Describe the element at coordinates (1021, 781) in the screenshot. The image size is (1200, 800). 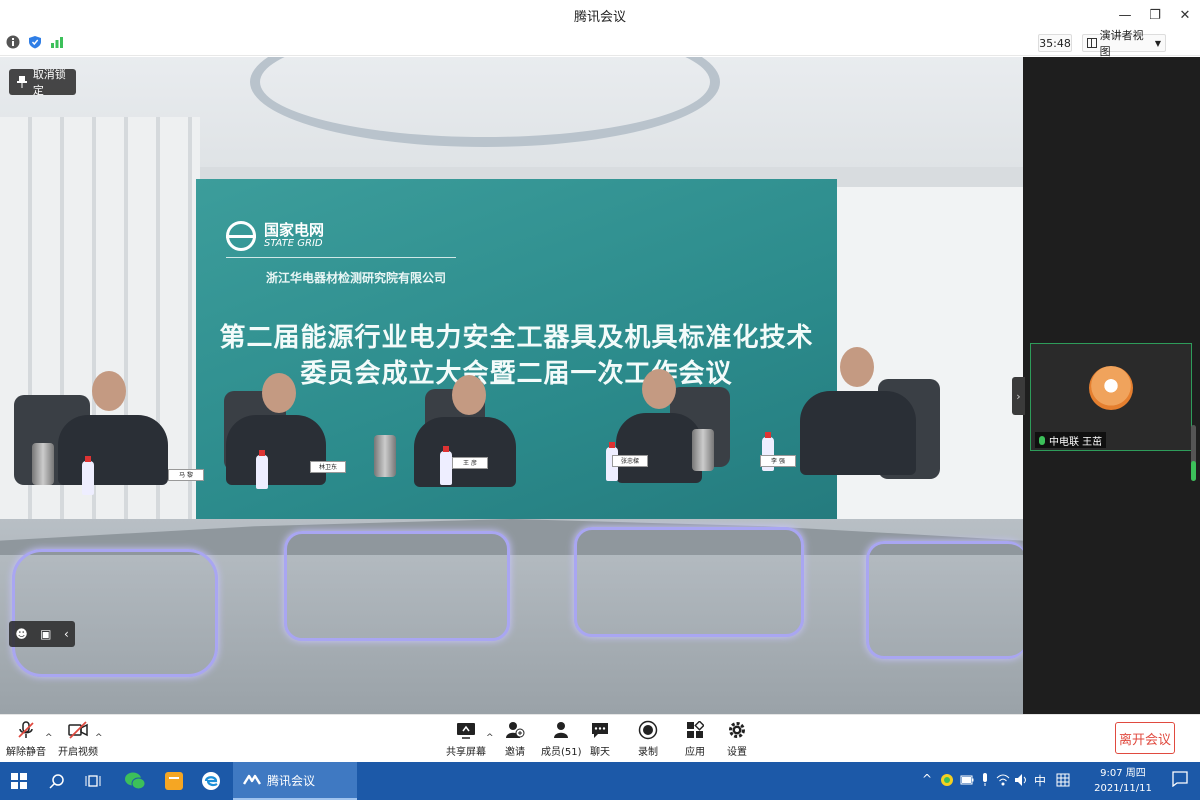
I see `volume-icon` at that location.